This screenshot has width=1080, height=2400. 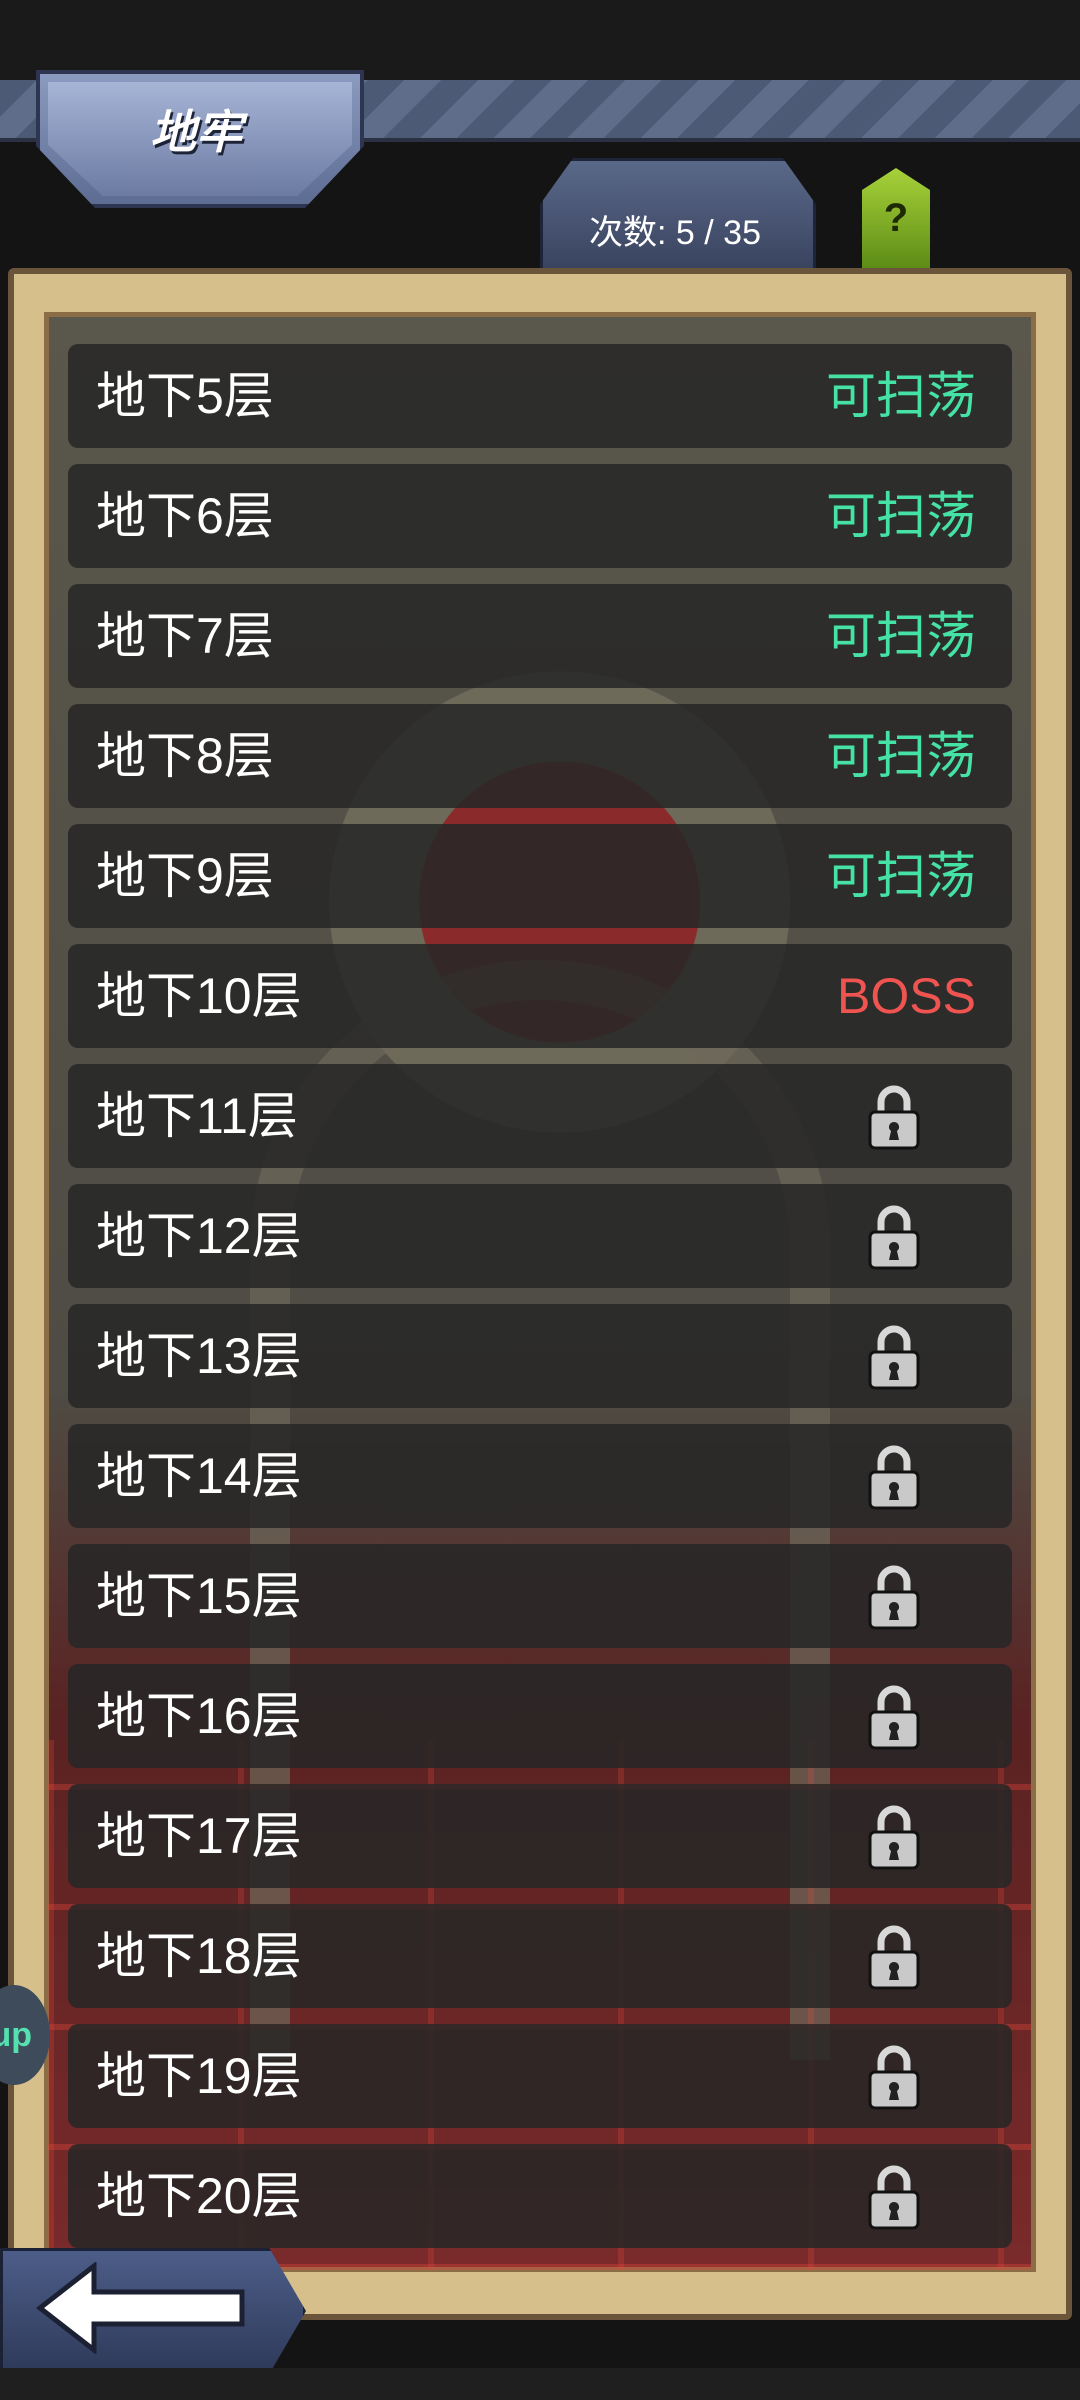 What do you see at coordinates (197, 1116) in the screenshot?
I see `floor-label: 地下11层` at bounding box center [197, 1116].